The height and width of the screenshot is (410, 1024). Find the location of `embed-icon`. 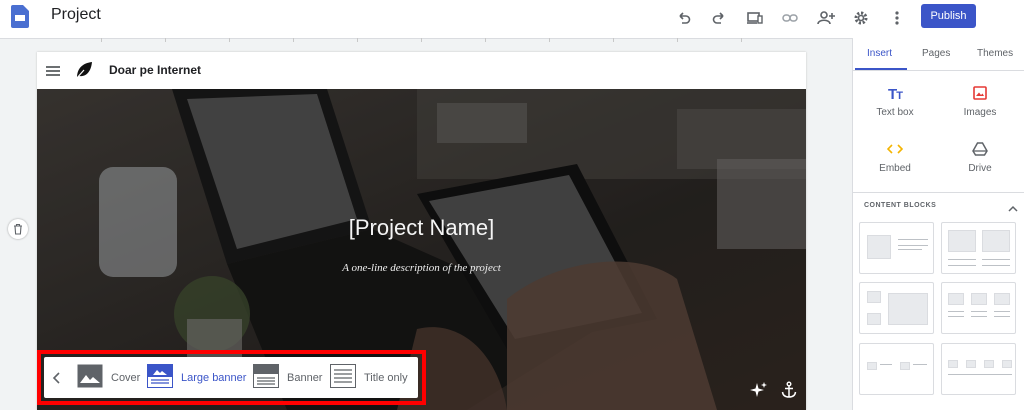

embed-icon is located at coordinates (895, 150).